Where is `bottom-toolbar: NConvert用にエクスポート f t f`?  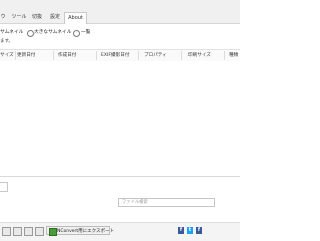 bottom-toolbar: NConvert用にエクスポート f t f is located at coordinates (120, 231).